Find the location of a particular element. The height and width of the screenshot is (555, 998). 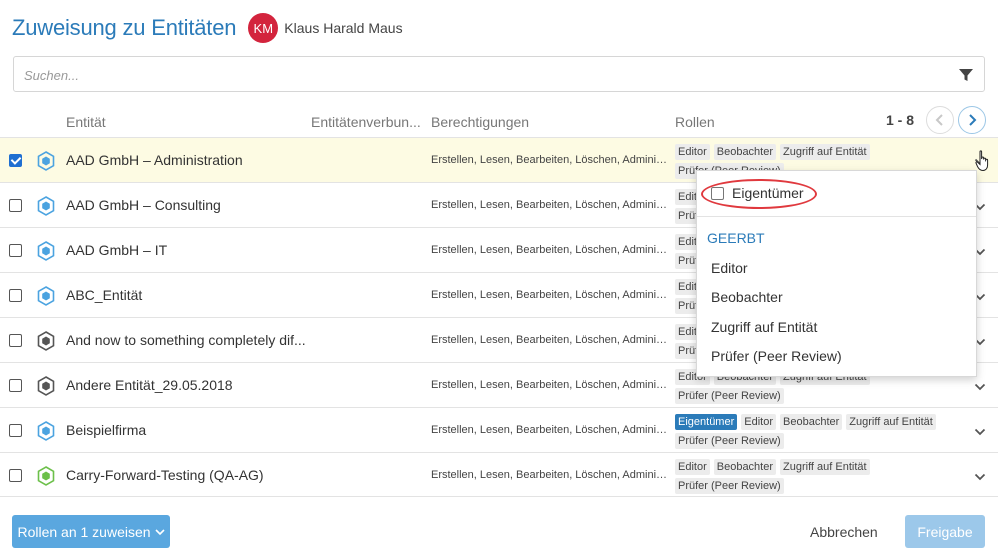

page-title: Zuweisung zu Entitäten is located at coordinates (124, 27).